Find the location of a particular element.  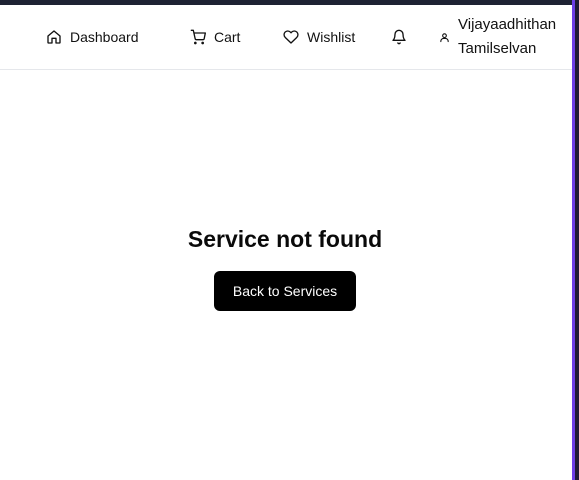

back-to-services-button: Back to Services is located at coordinates (285, 291).